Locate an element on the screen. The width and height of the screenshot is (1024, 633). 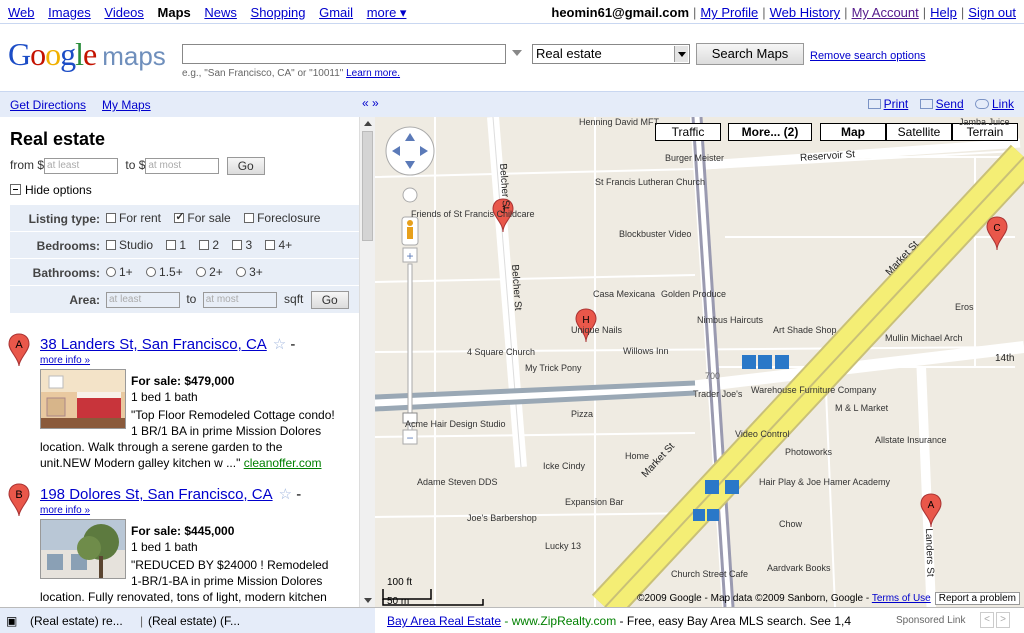
area-min-input: at least is located at coordinates (143, 300).